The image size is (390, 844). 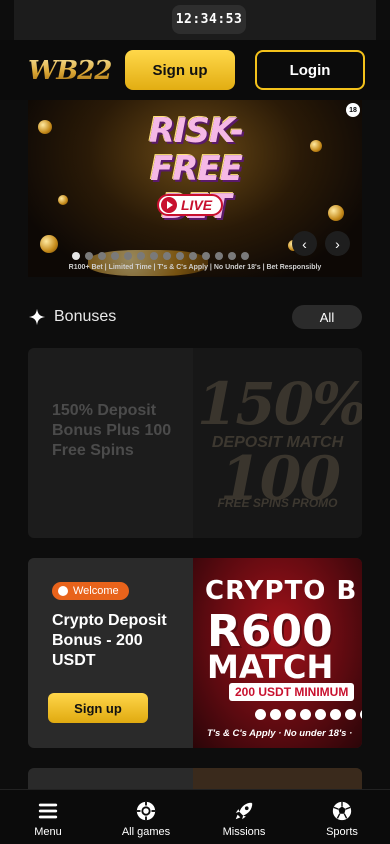 What do you see at coordinates (195, 317) in the screenshot?
I see `bonuses-section-header: Bonuses All` at bounding box center [195, 317].